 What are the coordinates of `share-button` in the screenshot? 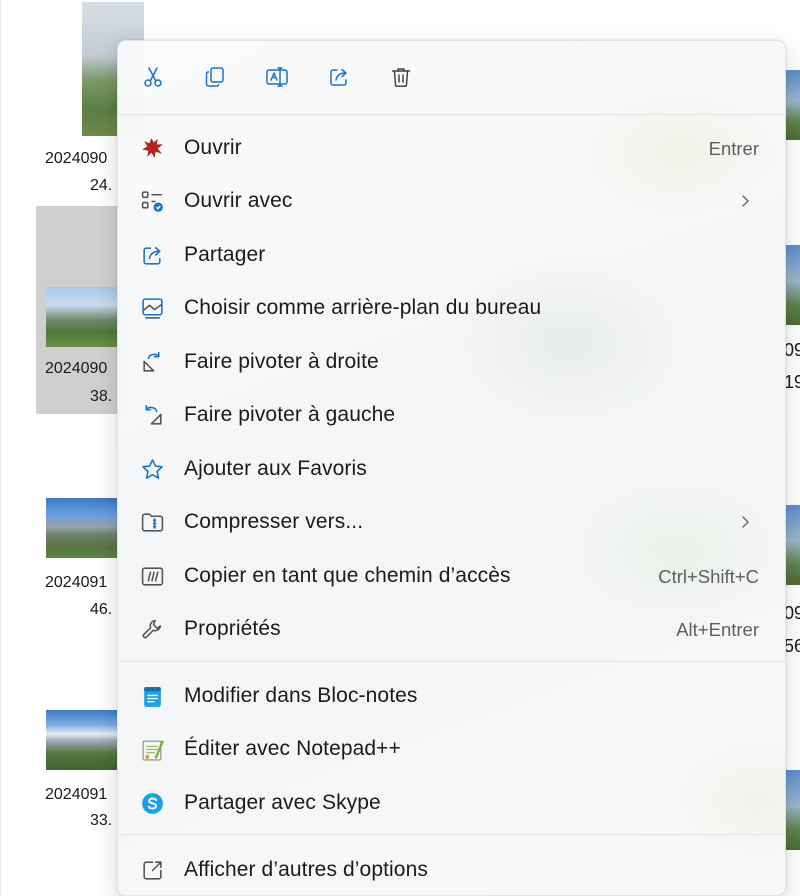 It's located at (339, 77).